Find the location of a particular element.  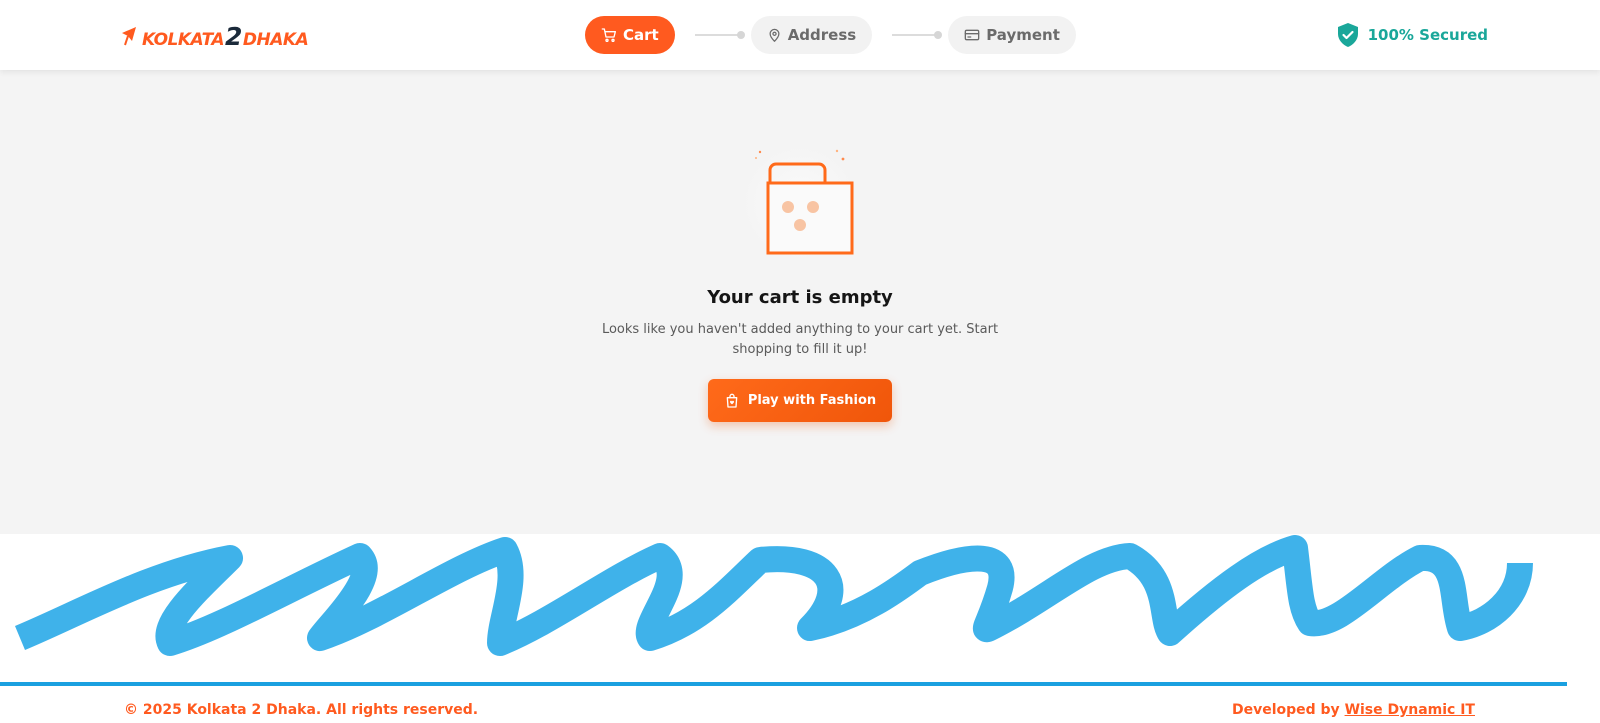

play-with-fashion-button: Play with Fashion is located at coordinates (800, 400).